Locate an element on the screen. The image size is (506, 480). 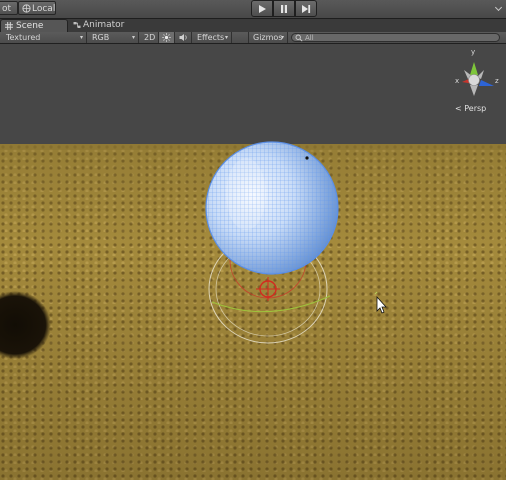
local-toggle-button: Local is located at coordinates (37, 8).